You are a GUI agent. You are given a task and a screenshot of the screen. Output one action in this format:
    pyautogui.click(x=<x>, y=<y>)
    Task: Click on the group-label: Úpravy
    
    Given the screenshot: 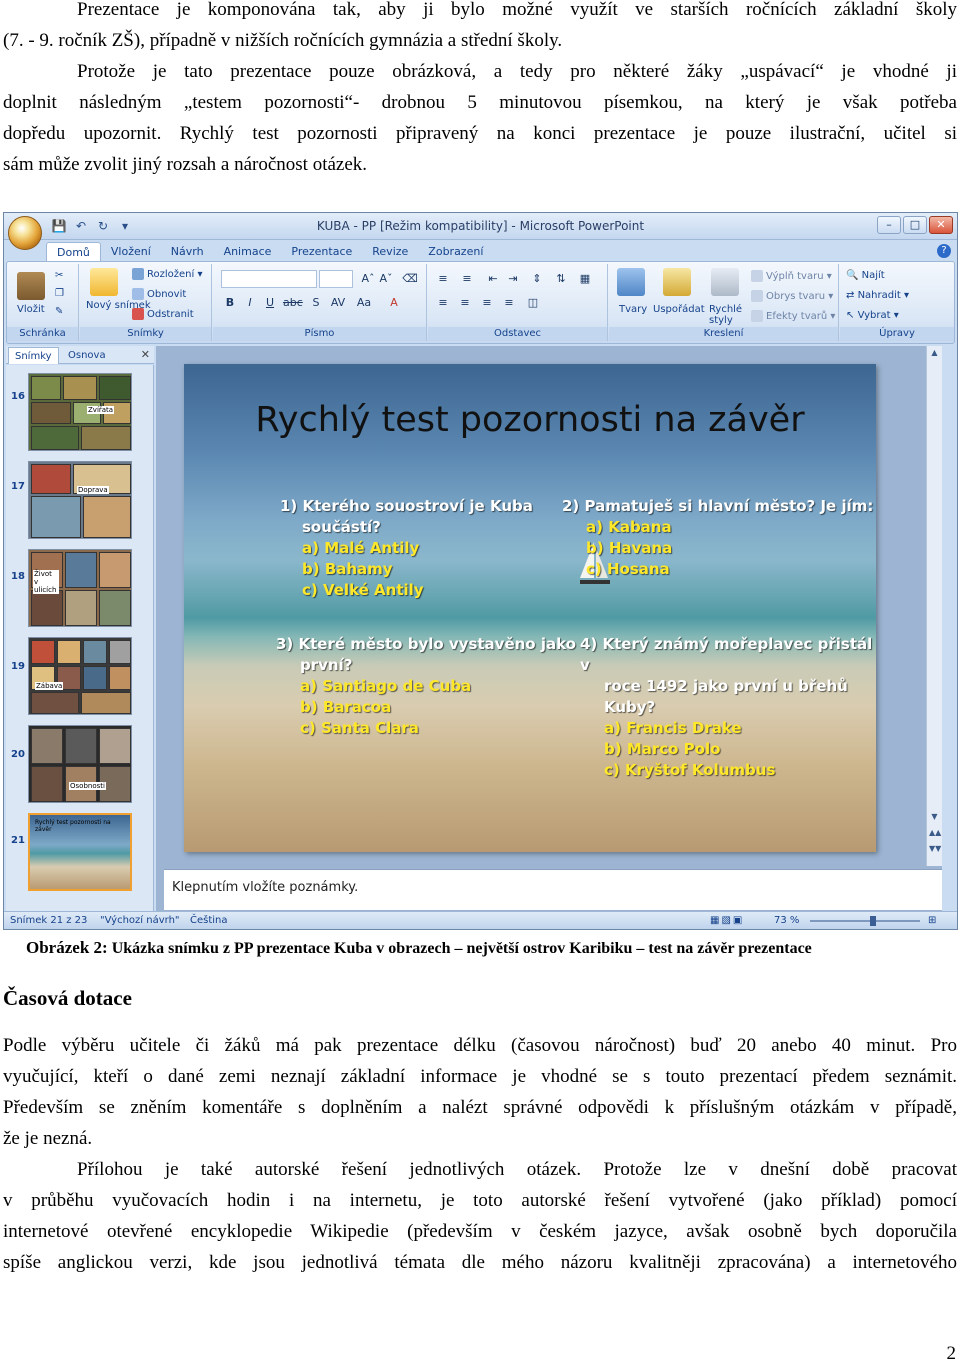 What is the action you would take?
    pyautogui.click(x=897, y=334)
    